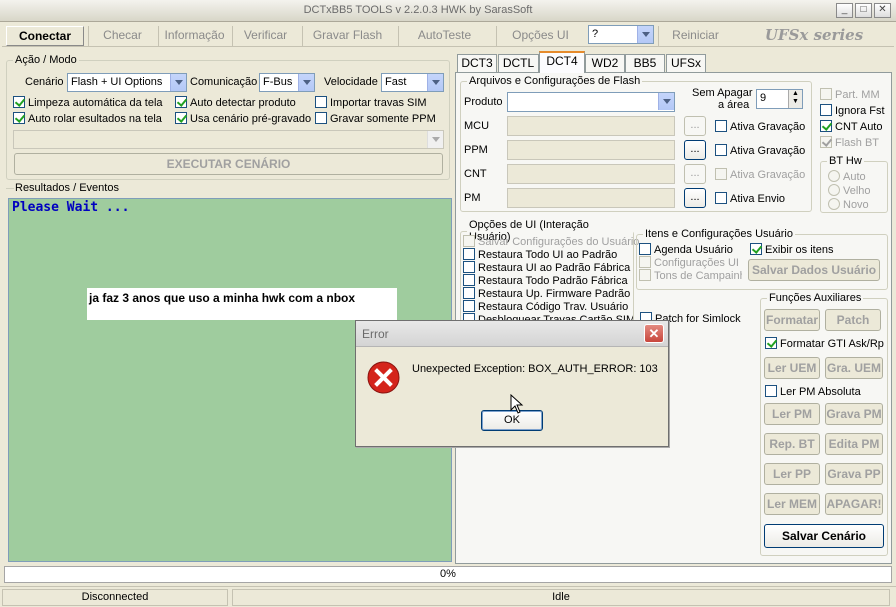 The image size is (896, 607). I want to click on pm-ativa-envio-checkbox: Ativa Envio, so click(750, 198).